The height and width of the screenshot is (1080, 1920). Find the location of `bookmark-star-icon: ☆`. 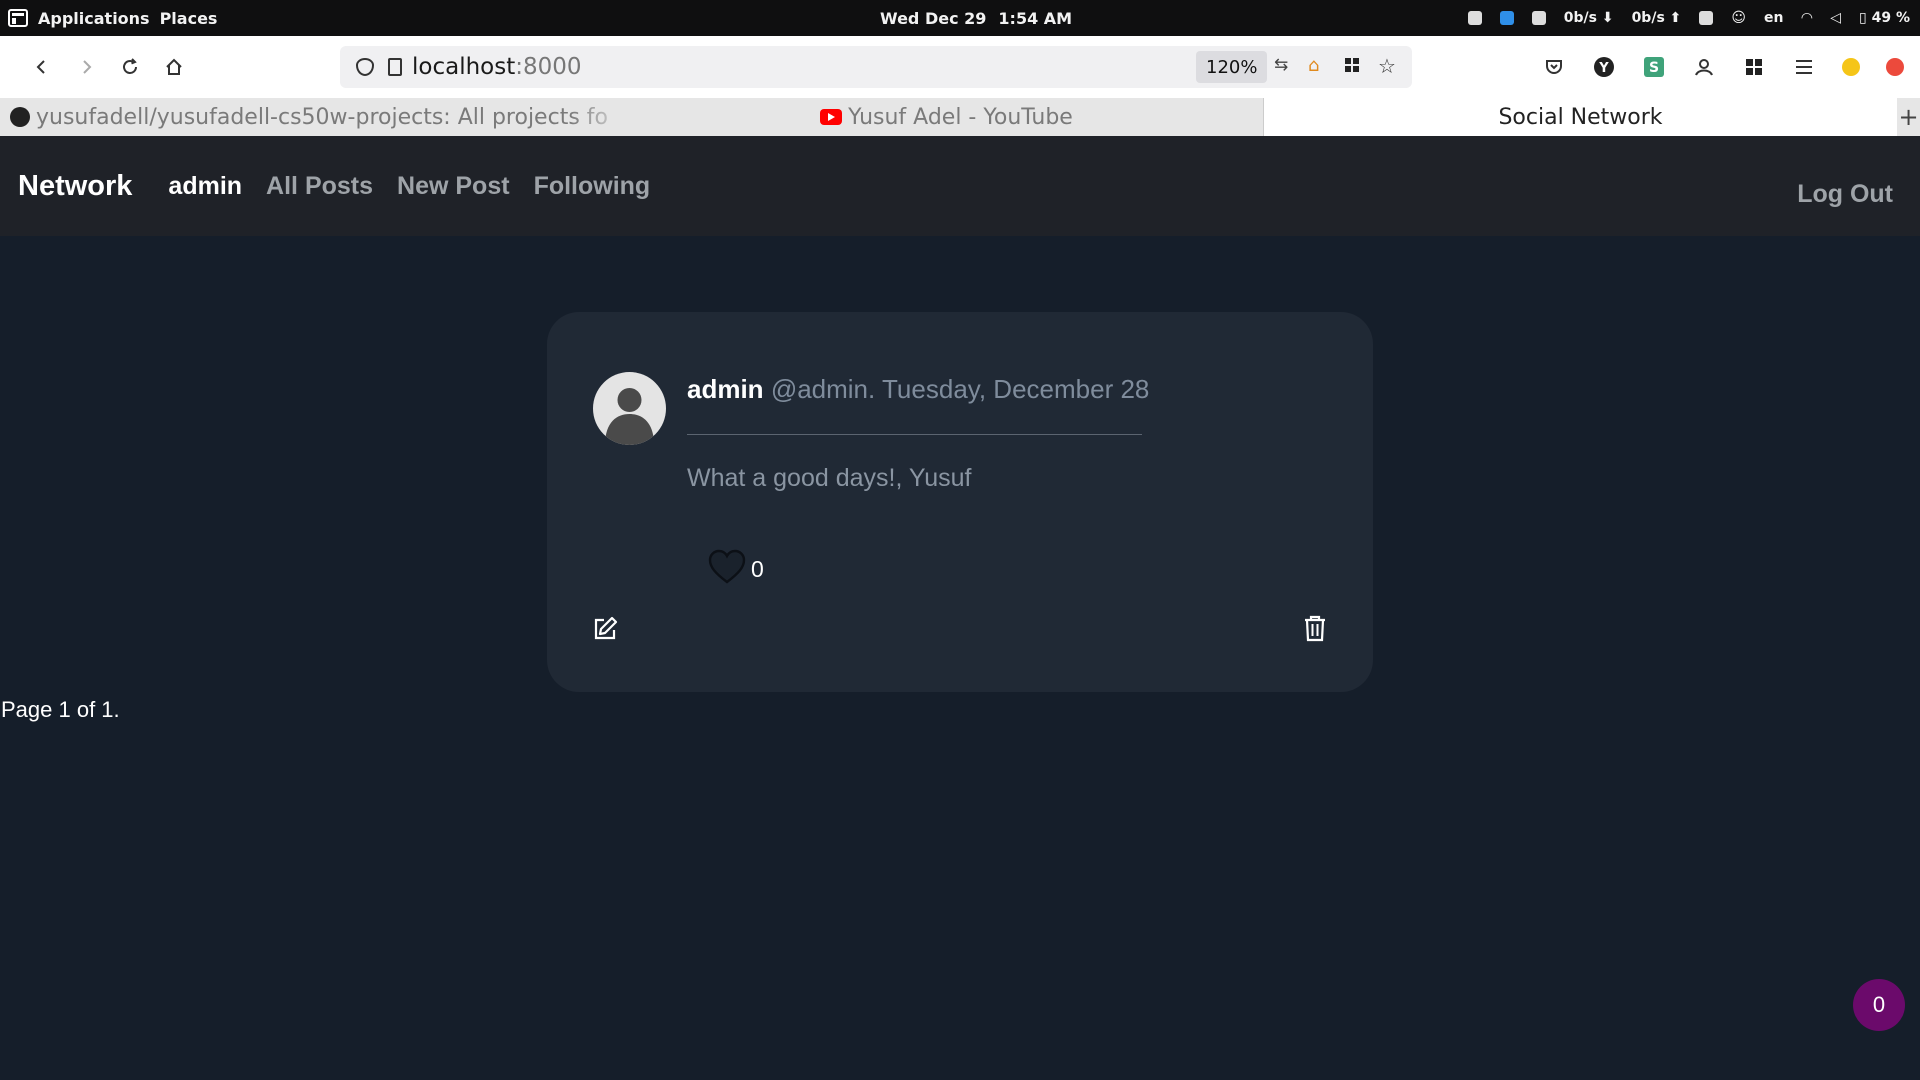

bookmark-star-icon: ☆ is located at coordinates (1387, 66).